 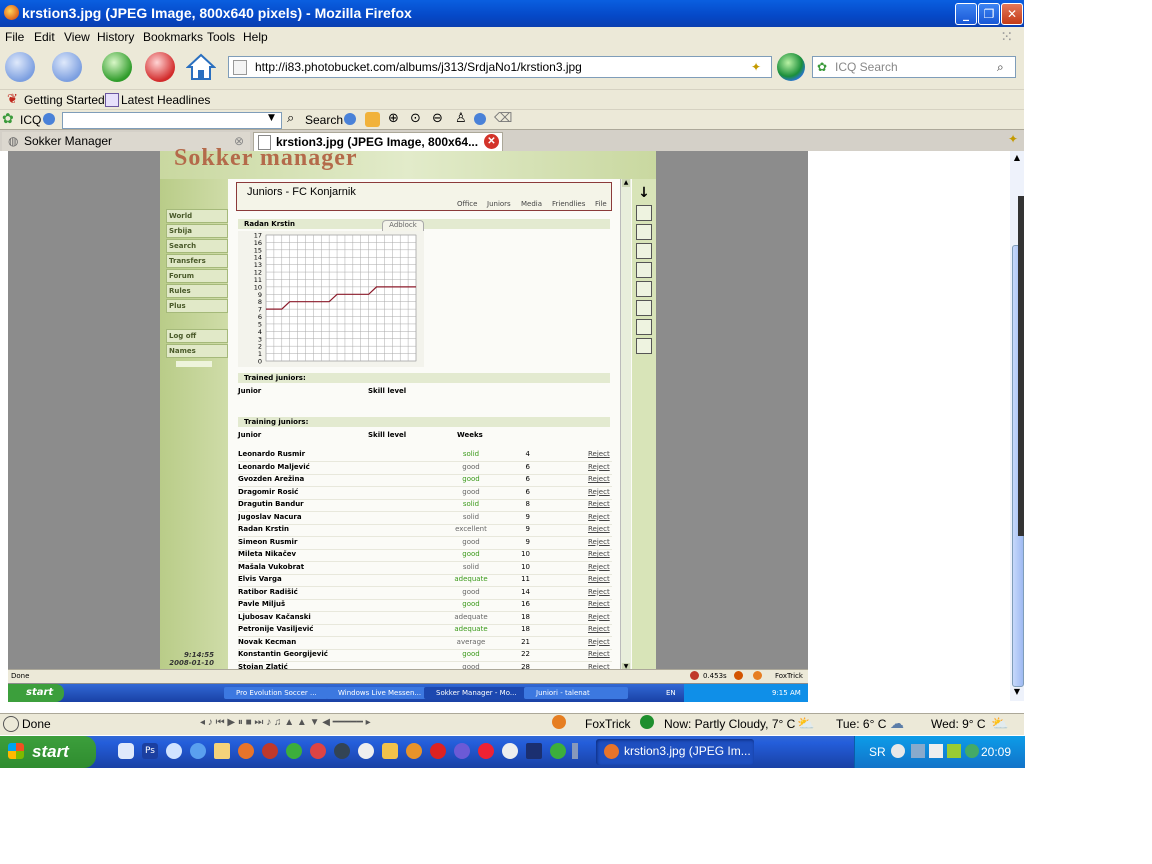 I want to click on topnav-friendlies: Friendlies, so click(x=568, y=204).